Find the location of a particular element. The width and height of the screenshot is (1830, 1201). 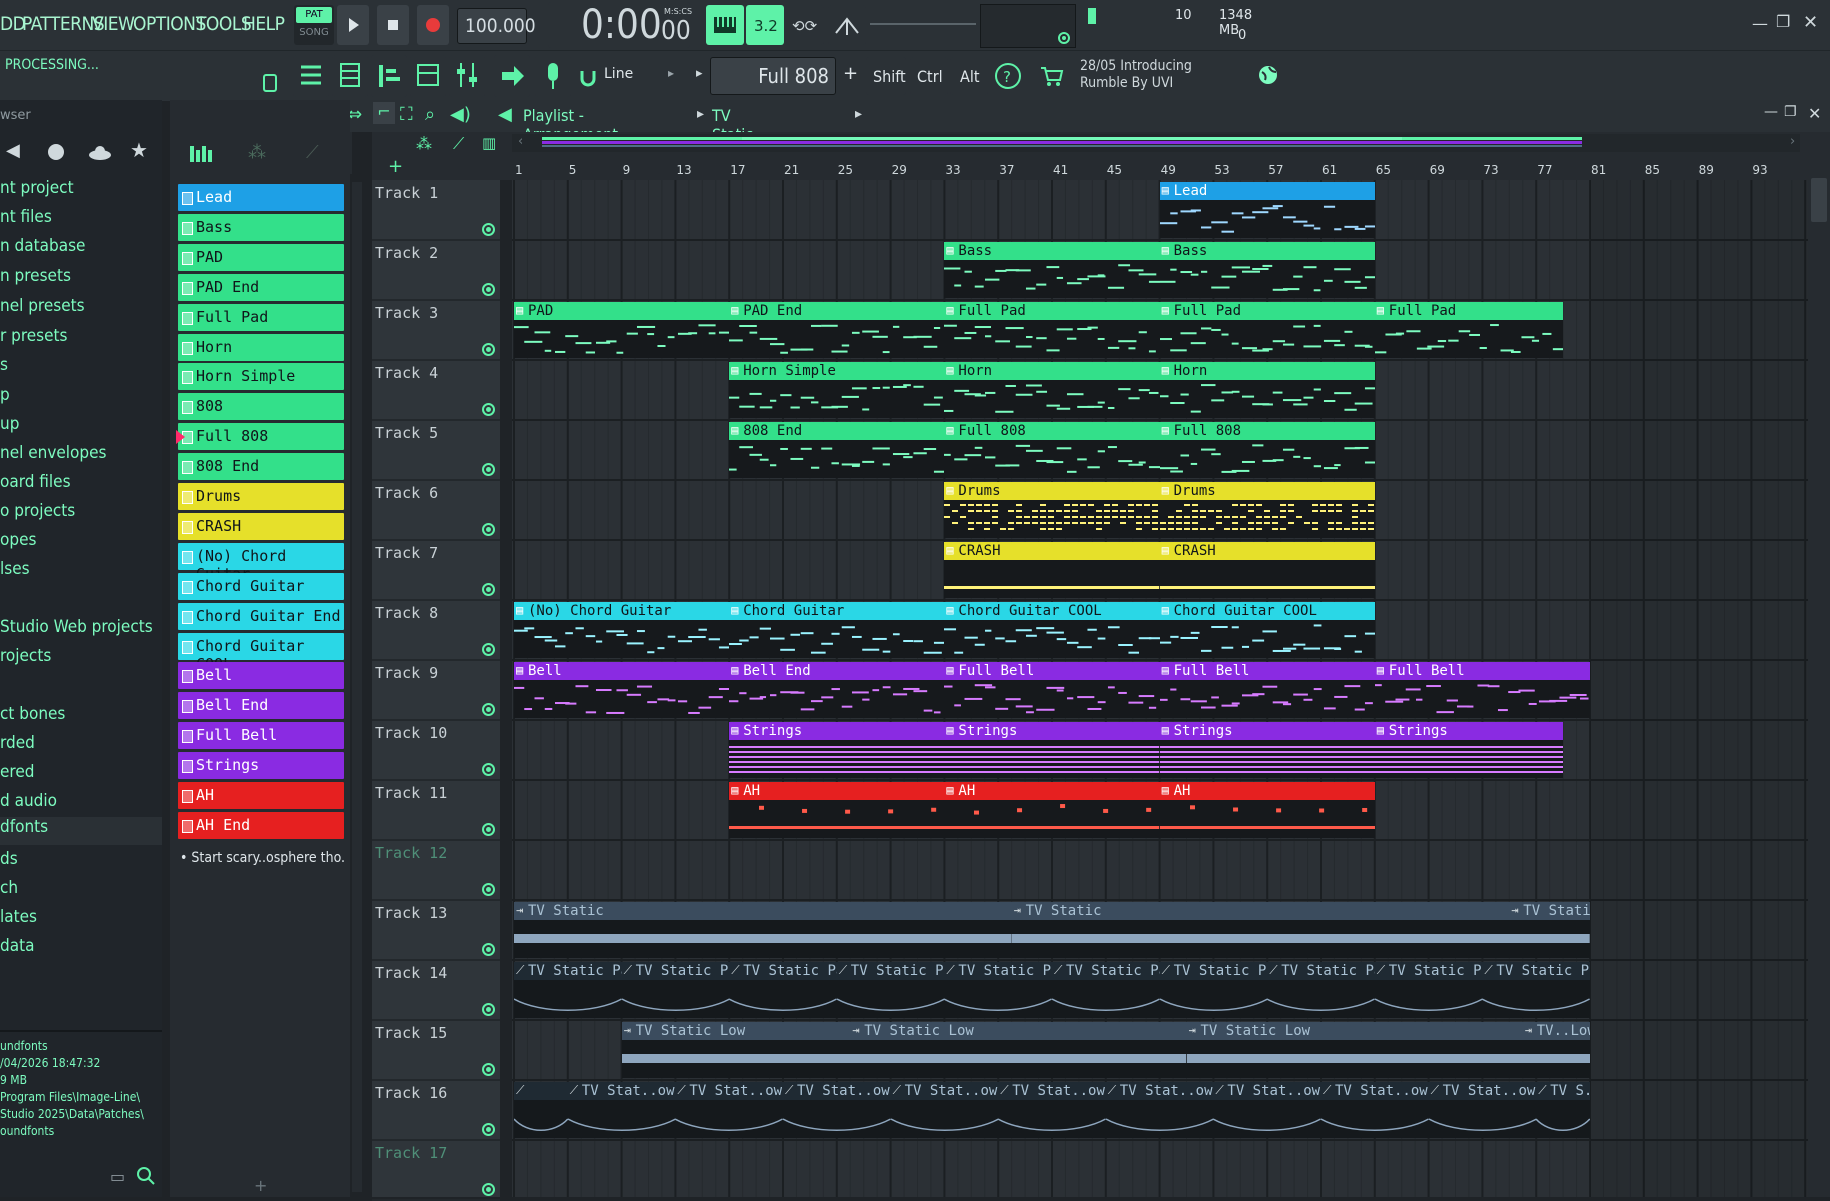

record-audio-button is located at coordinates (553, 76).